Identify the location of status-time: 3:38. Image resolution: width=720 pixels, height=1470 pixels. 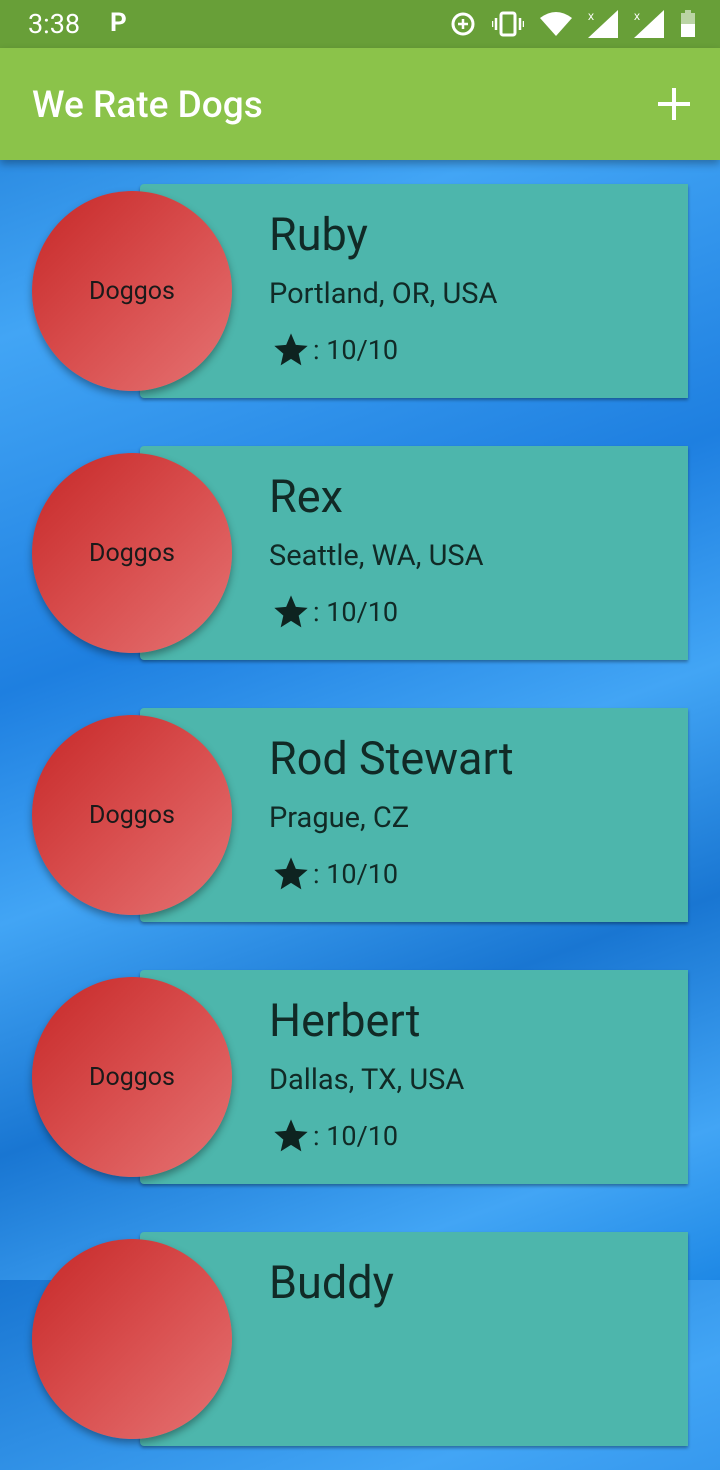
(54, 24).